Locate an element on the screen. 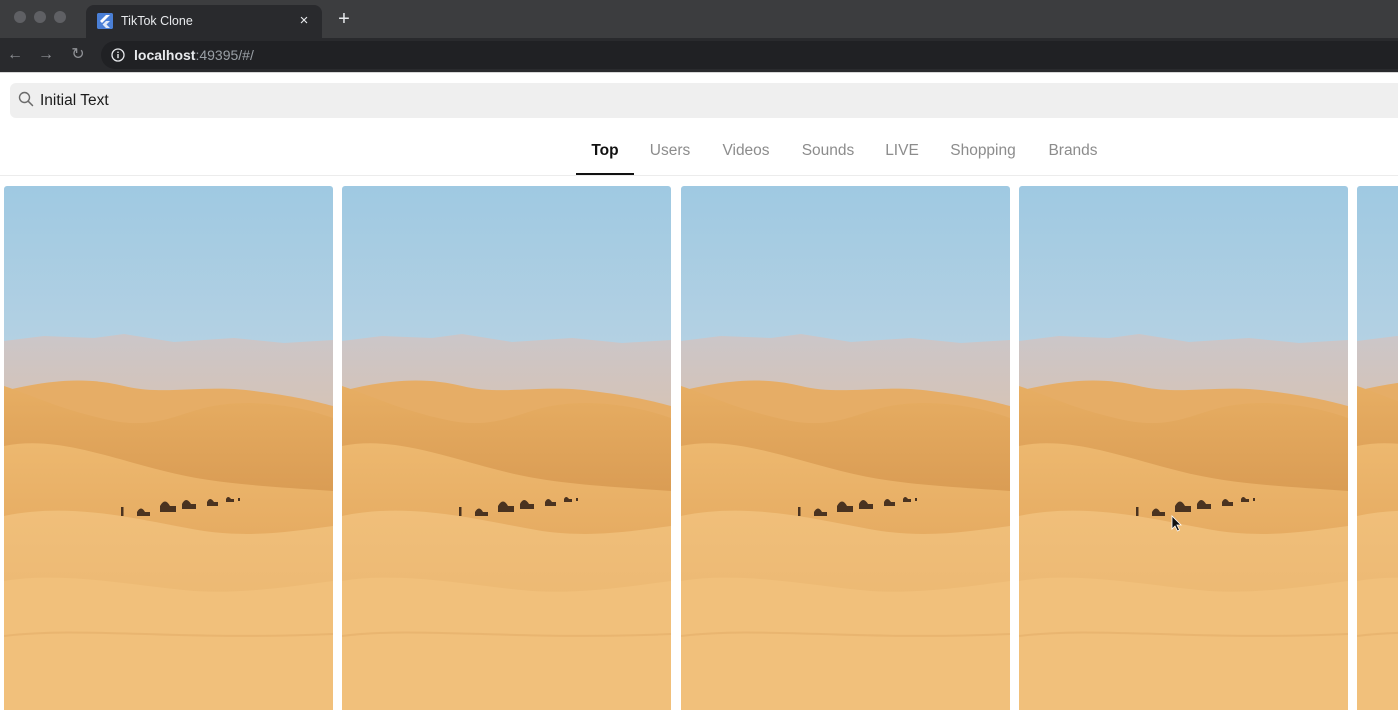 Image resolution: width=1398 pixels, height=710 pixels. url-host: localhost is located at coordinates (165, 55).